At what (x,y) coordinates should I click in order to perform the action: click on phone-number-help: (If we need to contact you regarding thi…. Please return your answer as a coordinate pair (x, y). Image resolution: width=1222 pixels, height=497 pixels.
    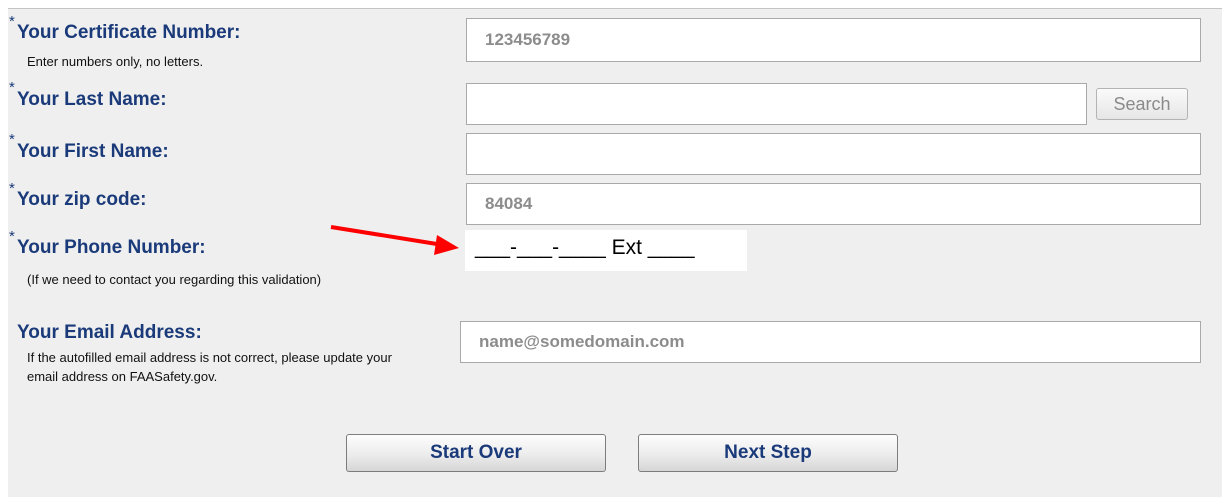
    Looking at the image, I should click on (174, 279).